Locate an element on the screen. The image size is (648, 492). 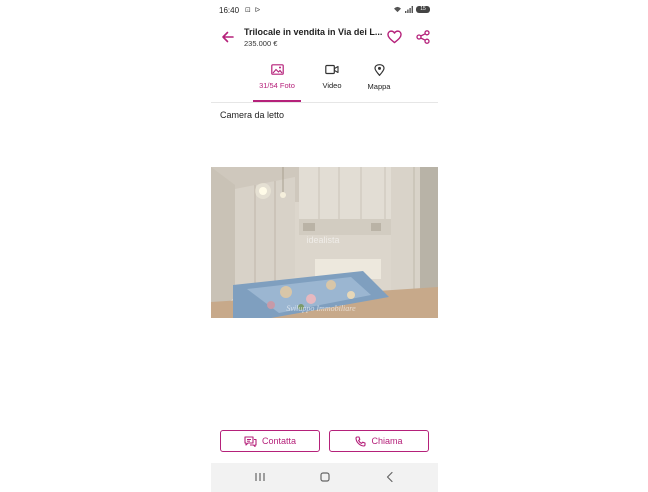
status-right: 15 is located at coordinates (411, 9).